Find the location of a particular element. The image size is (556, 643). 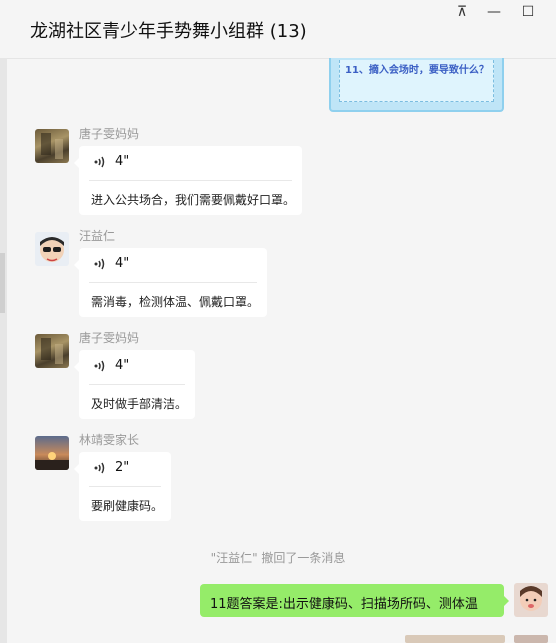

next-message-preview is located at coordinates (455, 639).